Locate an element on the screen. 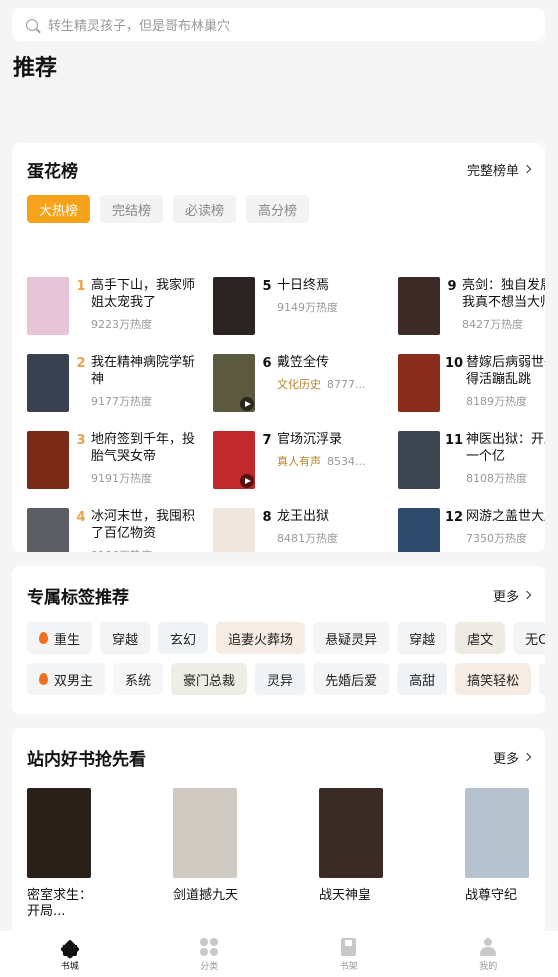 The width and height of the screenshot is (558, 977). book-info: 我在精神病院学斩神 9177万热度 is located at coordinates (146, 385).